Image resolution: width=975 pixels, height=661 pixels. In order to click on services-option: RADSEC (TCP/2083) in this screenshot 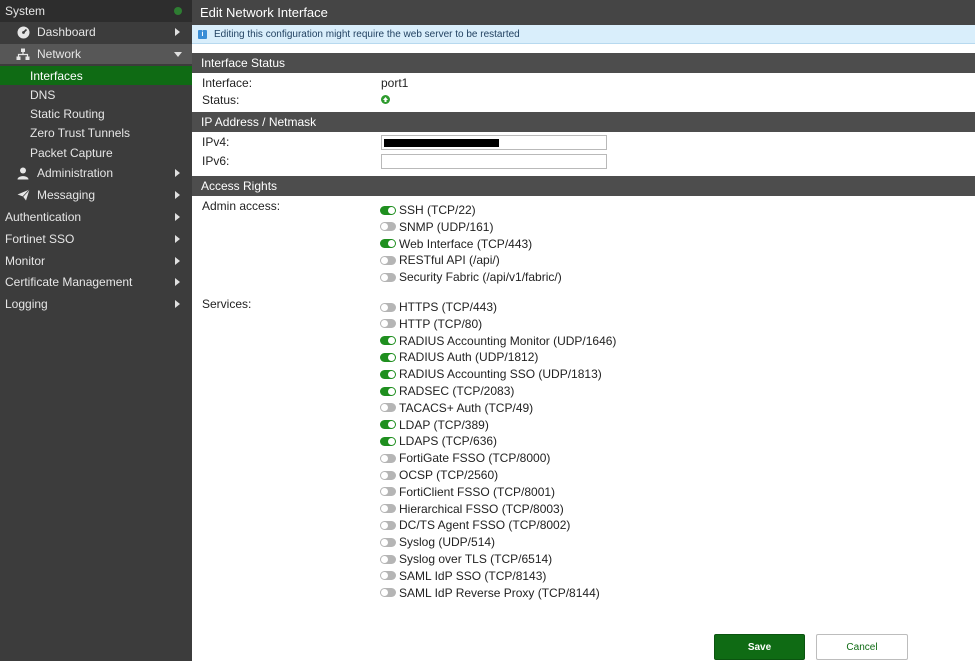, I will do `click(447, 391)`.